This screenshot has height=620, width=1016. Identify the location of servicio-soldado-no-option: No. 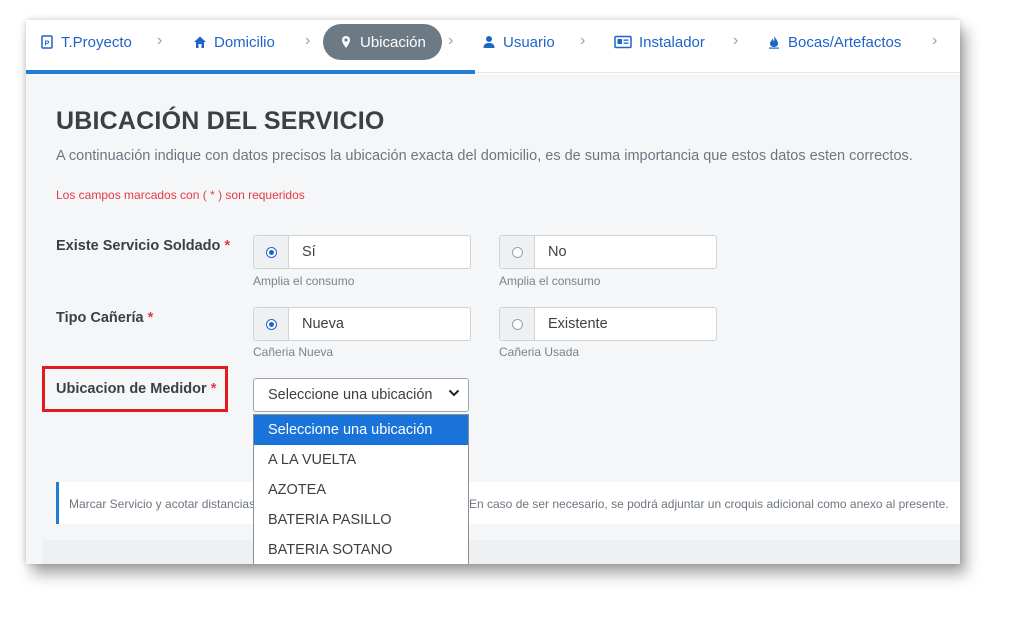
(608, 252).